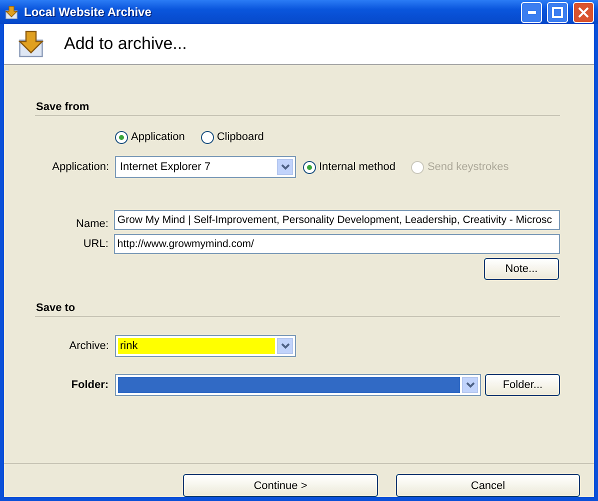  Describe the element at coordinates (90, 385) in the screenshot. I see `field-label: Folder:` at that location.